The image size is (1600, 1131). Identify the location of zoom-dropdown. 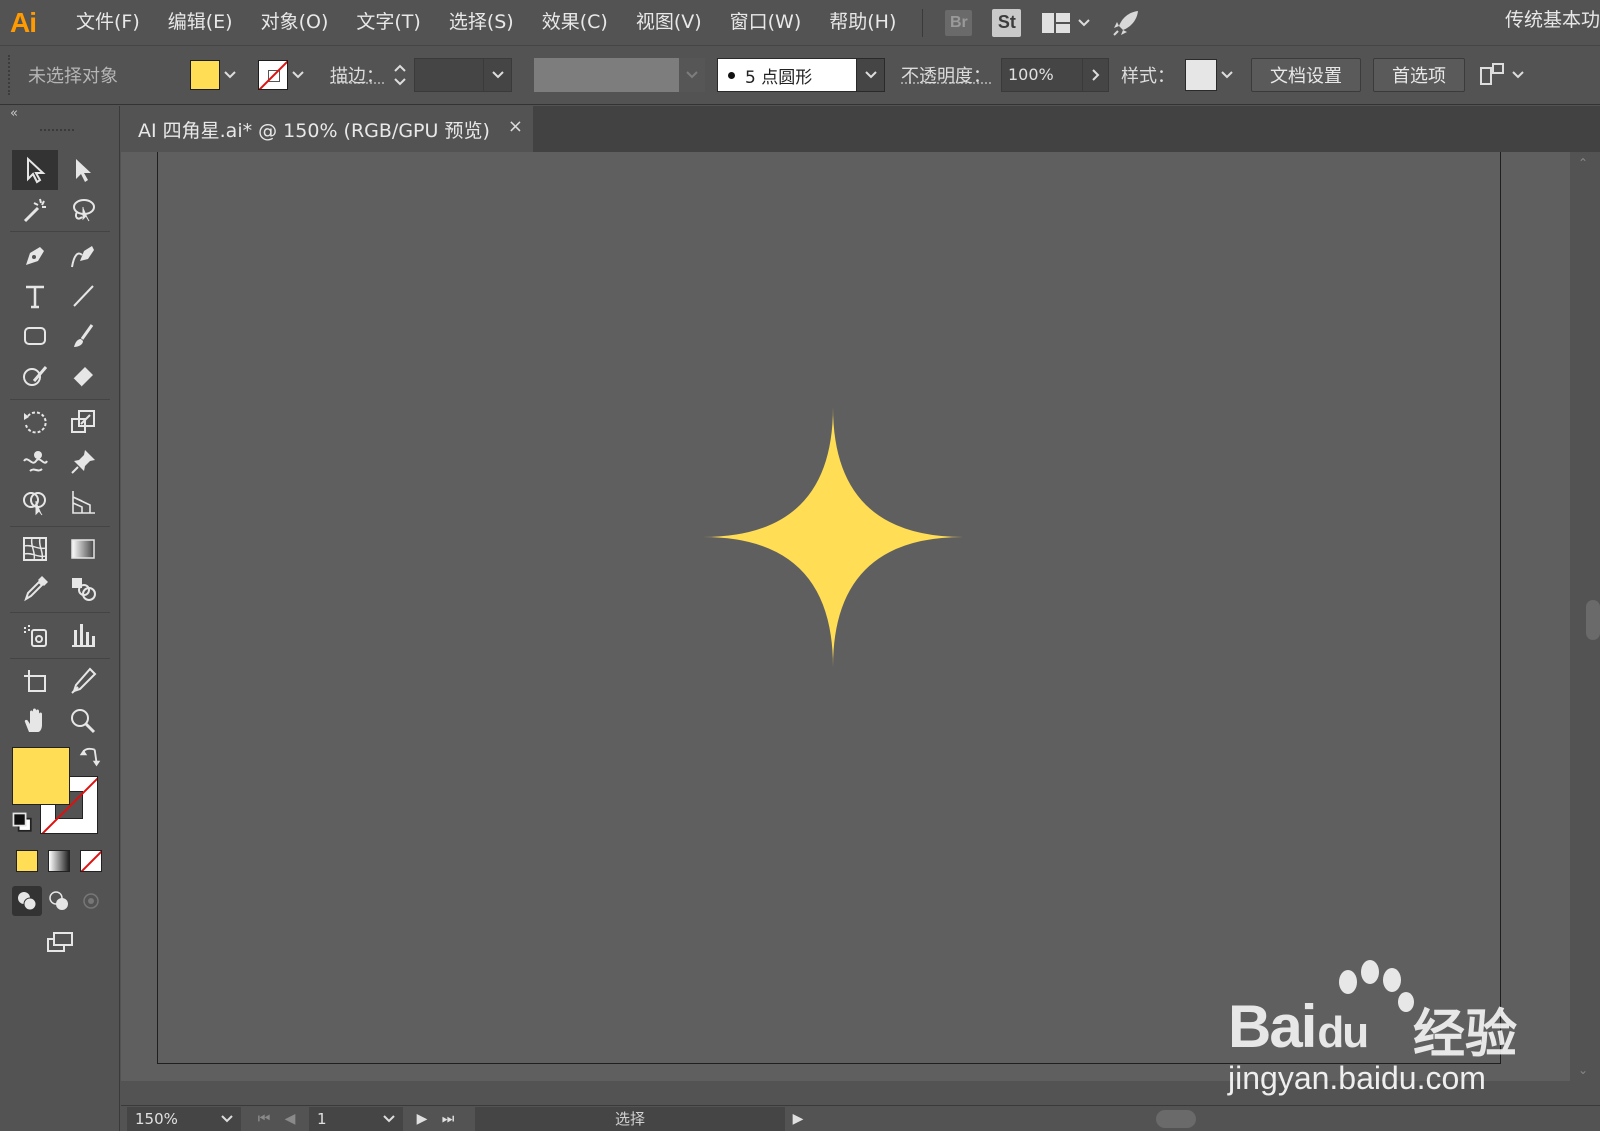
(227, 1118).